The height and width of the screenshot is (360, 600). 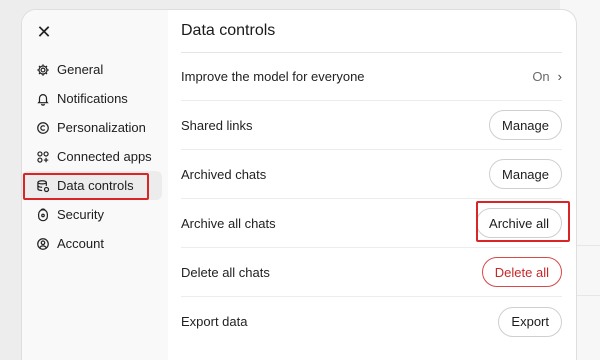 What do you see at coordinates (224, 174) in the screenshot?
I see `setting-label: Archived chats` at bounding box center [224, 174].